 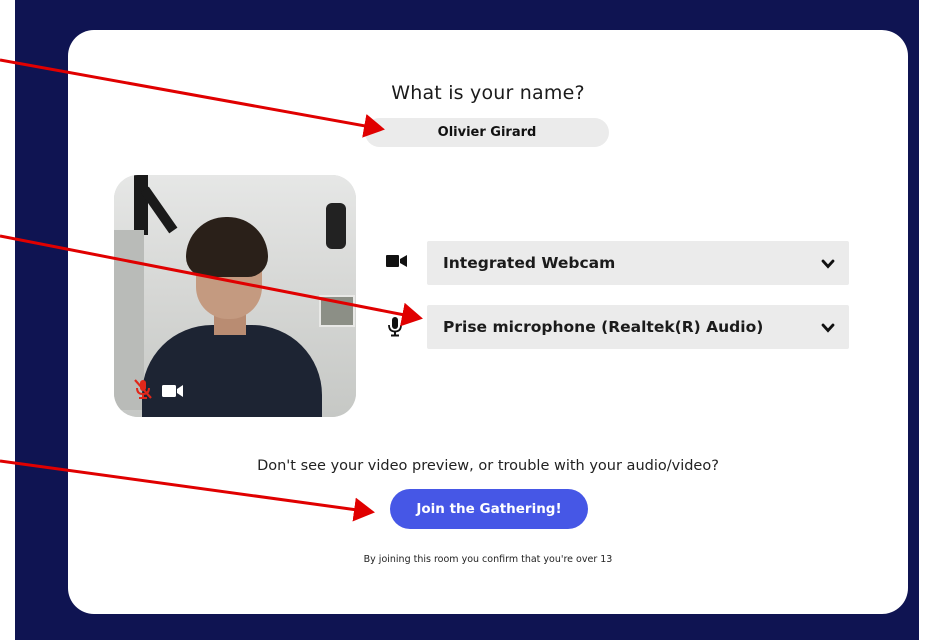 What do you see at coordinates (235, 296) in the screenshot?
I see `video-preview` at bounding box center [235, 296].